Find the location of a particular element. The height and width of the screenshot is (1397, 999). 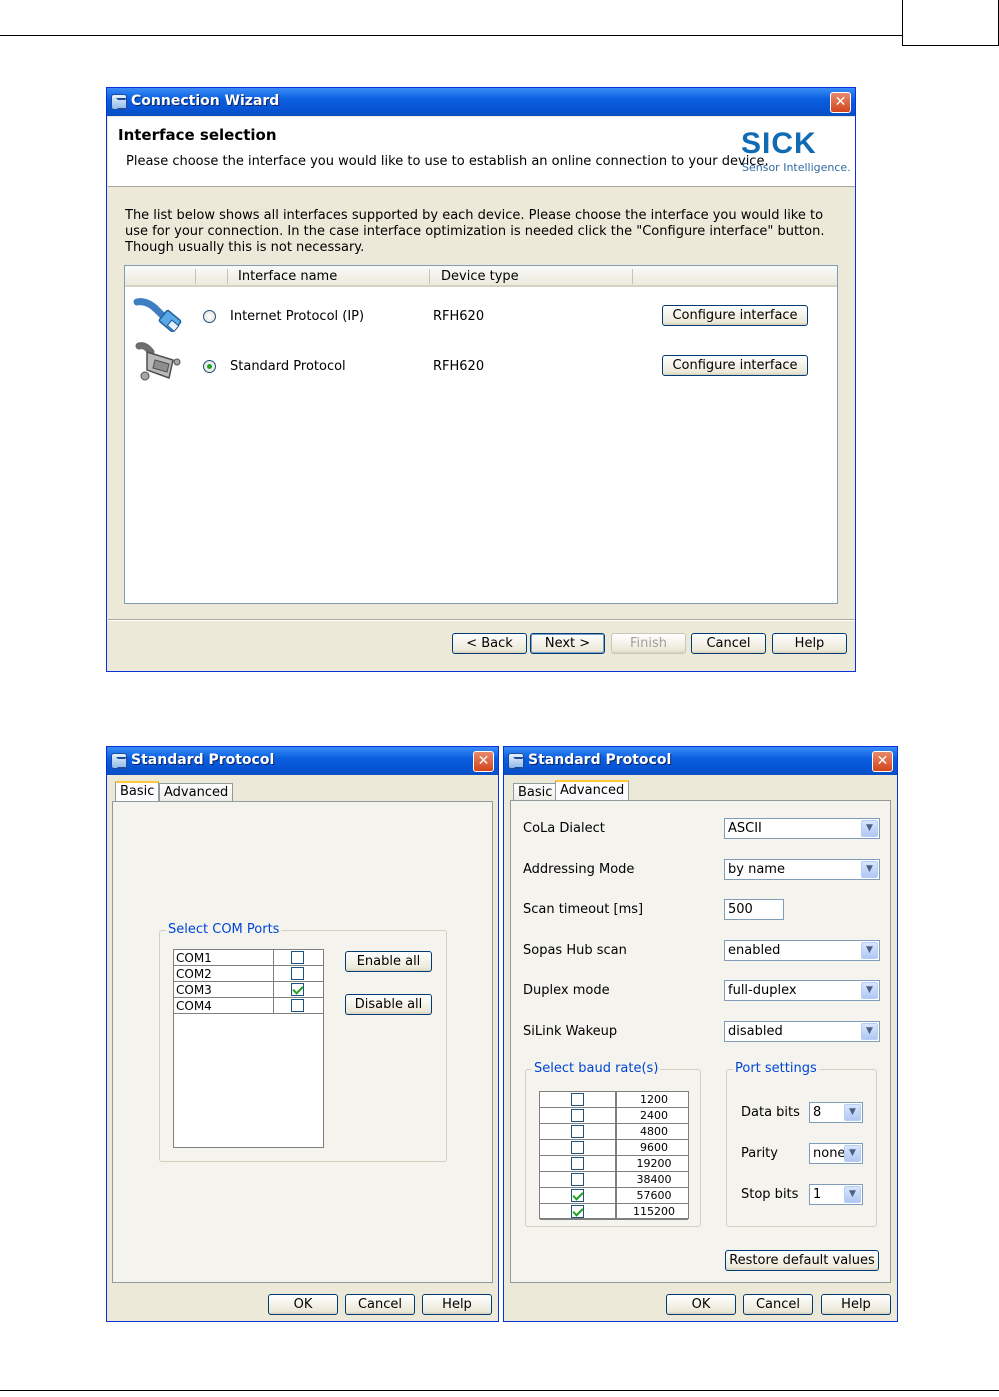

scan-timeout-input: 500 is located at coordinates (754, 910).